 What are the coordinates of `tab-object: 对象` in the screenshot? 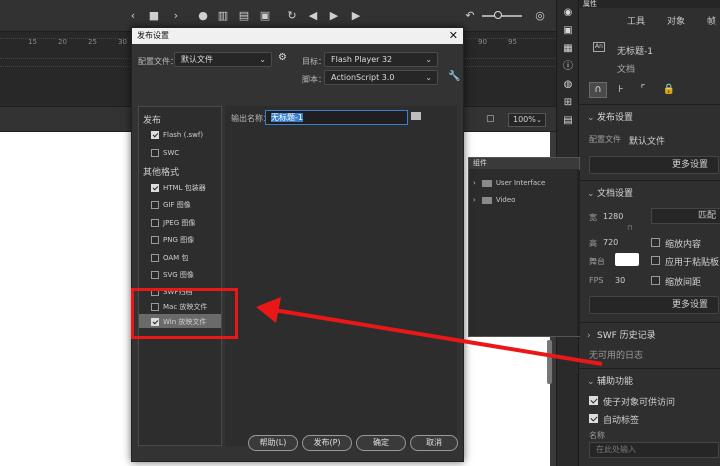 It's located at (676, 20).